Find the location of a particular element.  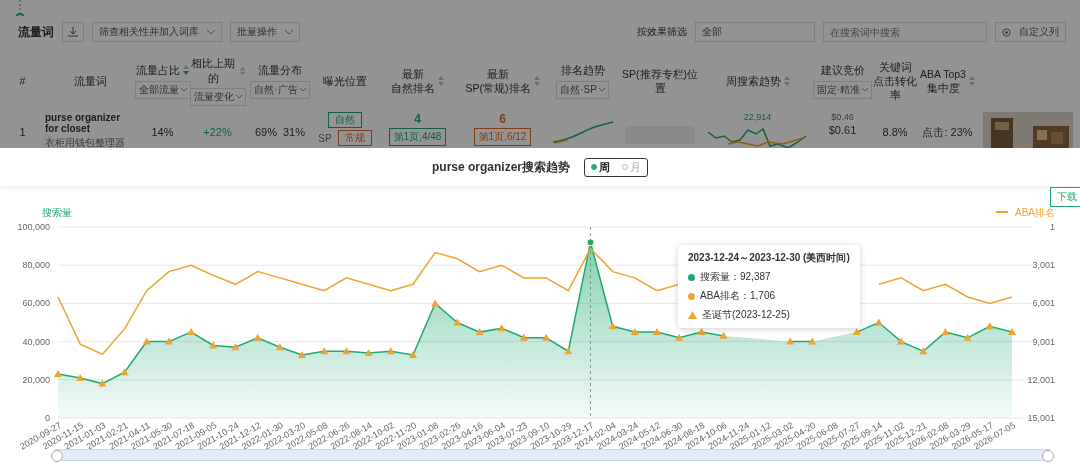

sp-label: SP is located at coordinates (325, 138).